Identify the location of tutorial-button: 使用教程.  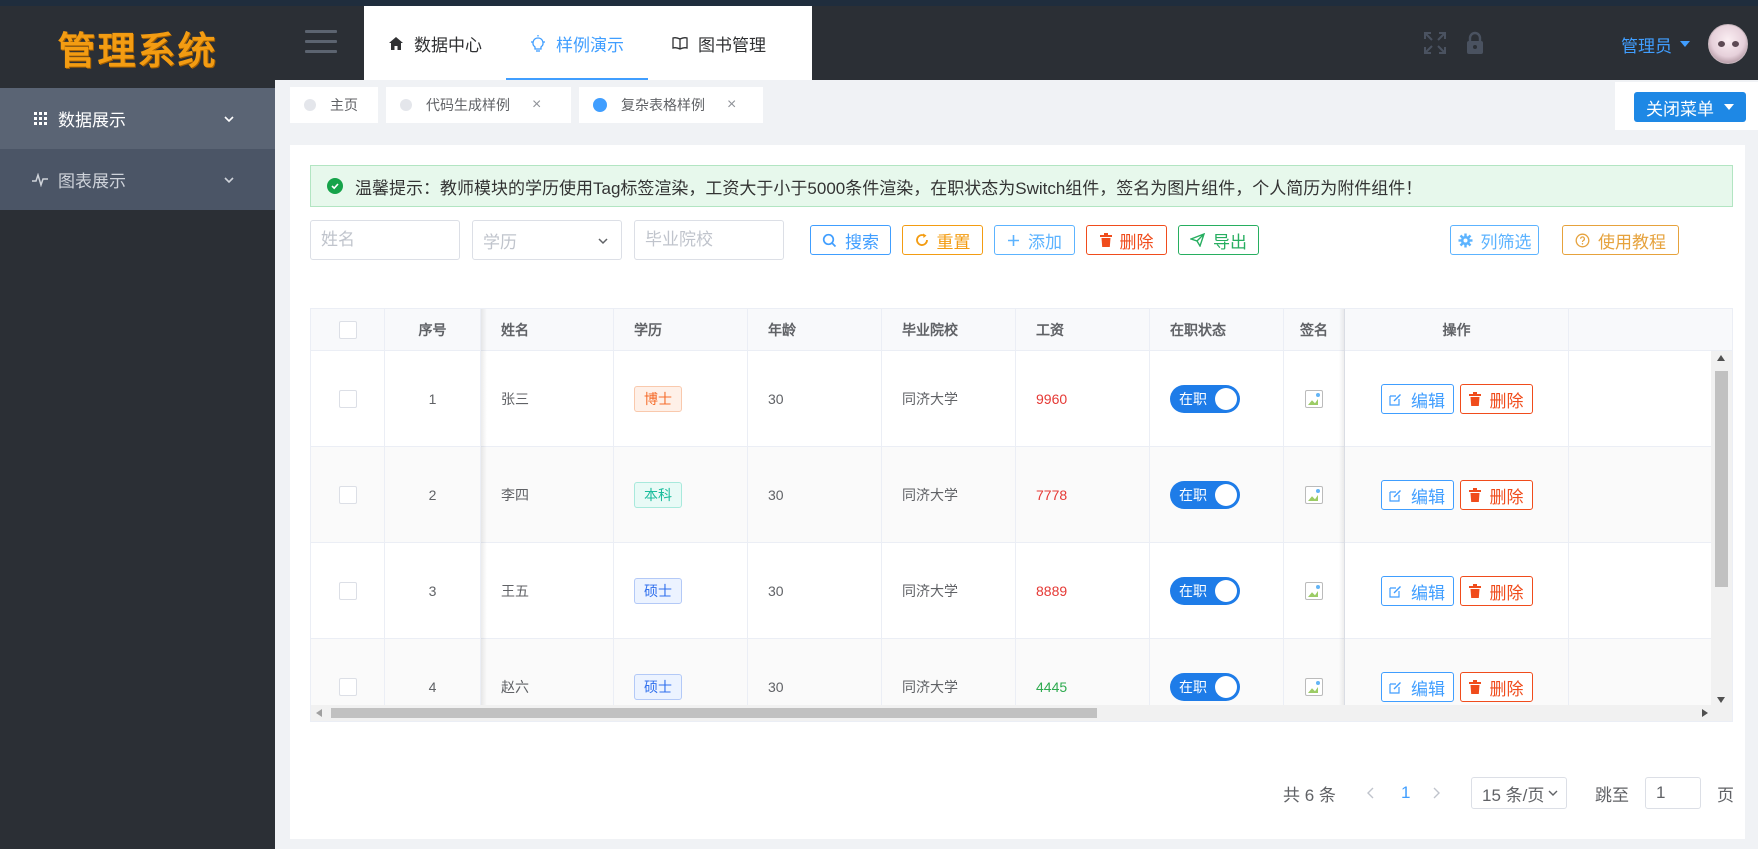
(1620, 240).